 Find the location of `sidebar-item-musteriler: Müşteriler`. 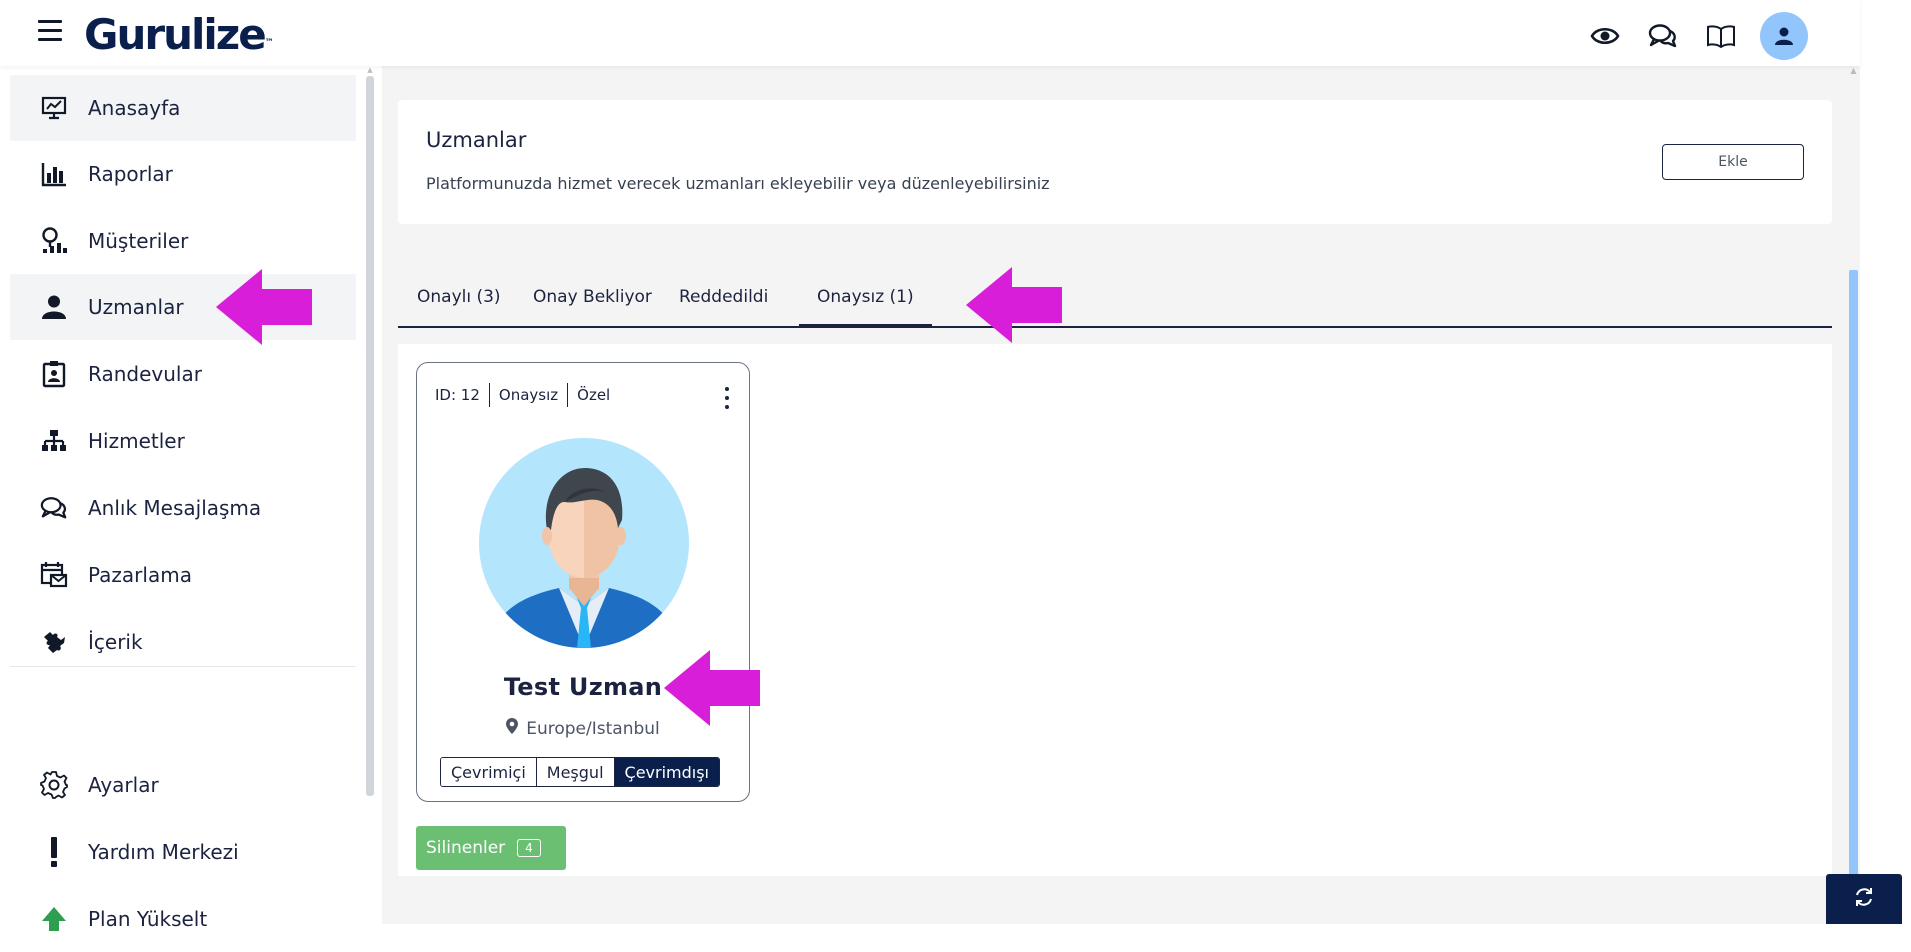

sidebar-item-musteriler: Müşteriler is located at coordinates (183, 241).